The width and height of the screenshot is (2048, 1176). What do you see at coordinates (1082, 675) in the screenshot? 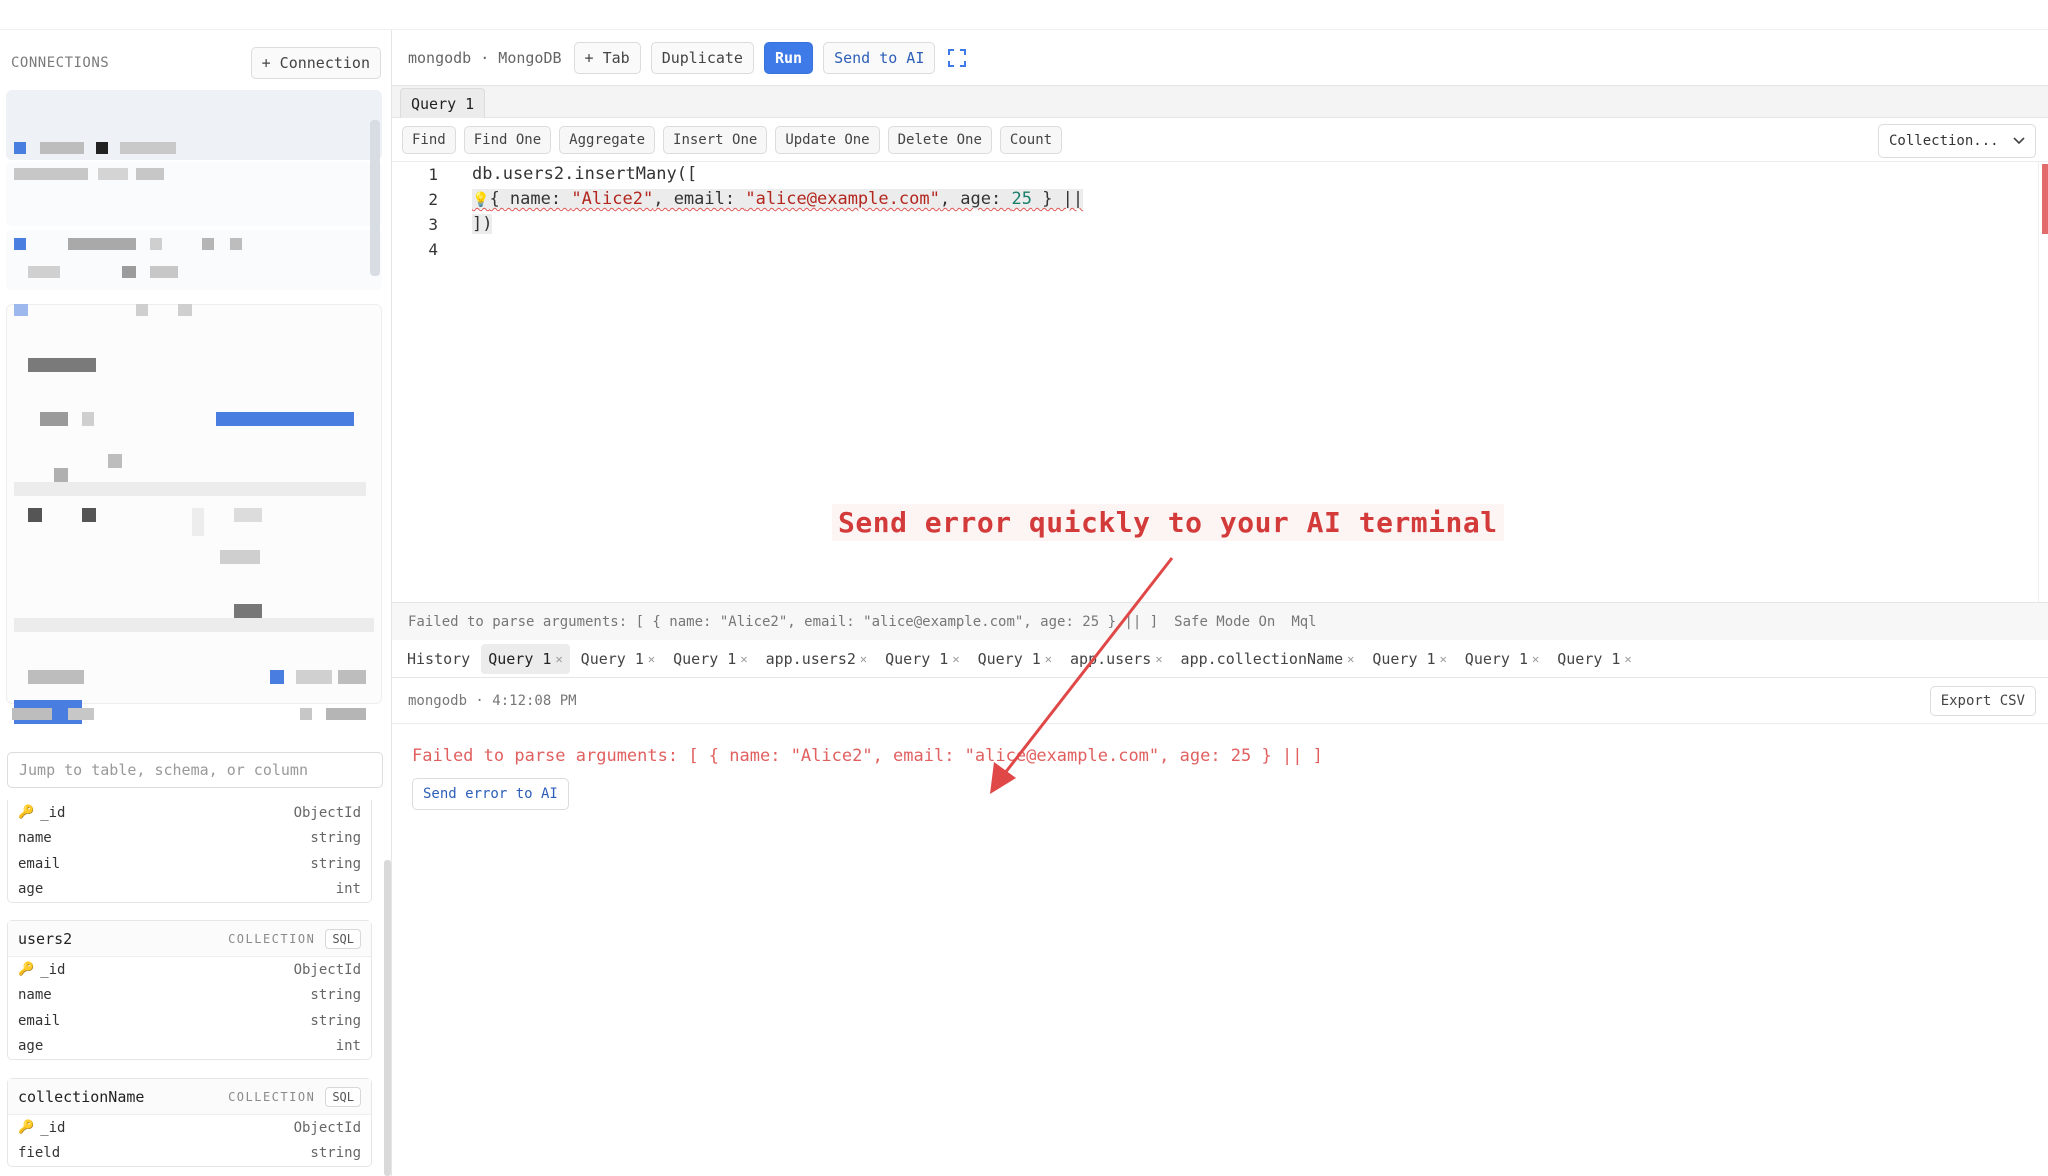
I see `annotation-arrow` at bounding box center [1082, 675].